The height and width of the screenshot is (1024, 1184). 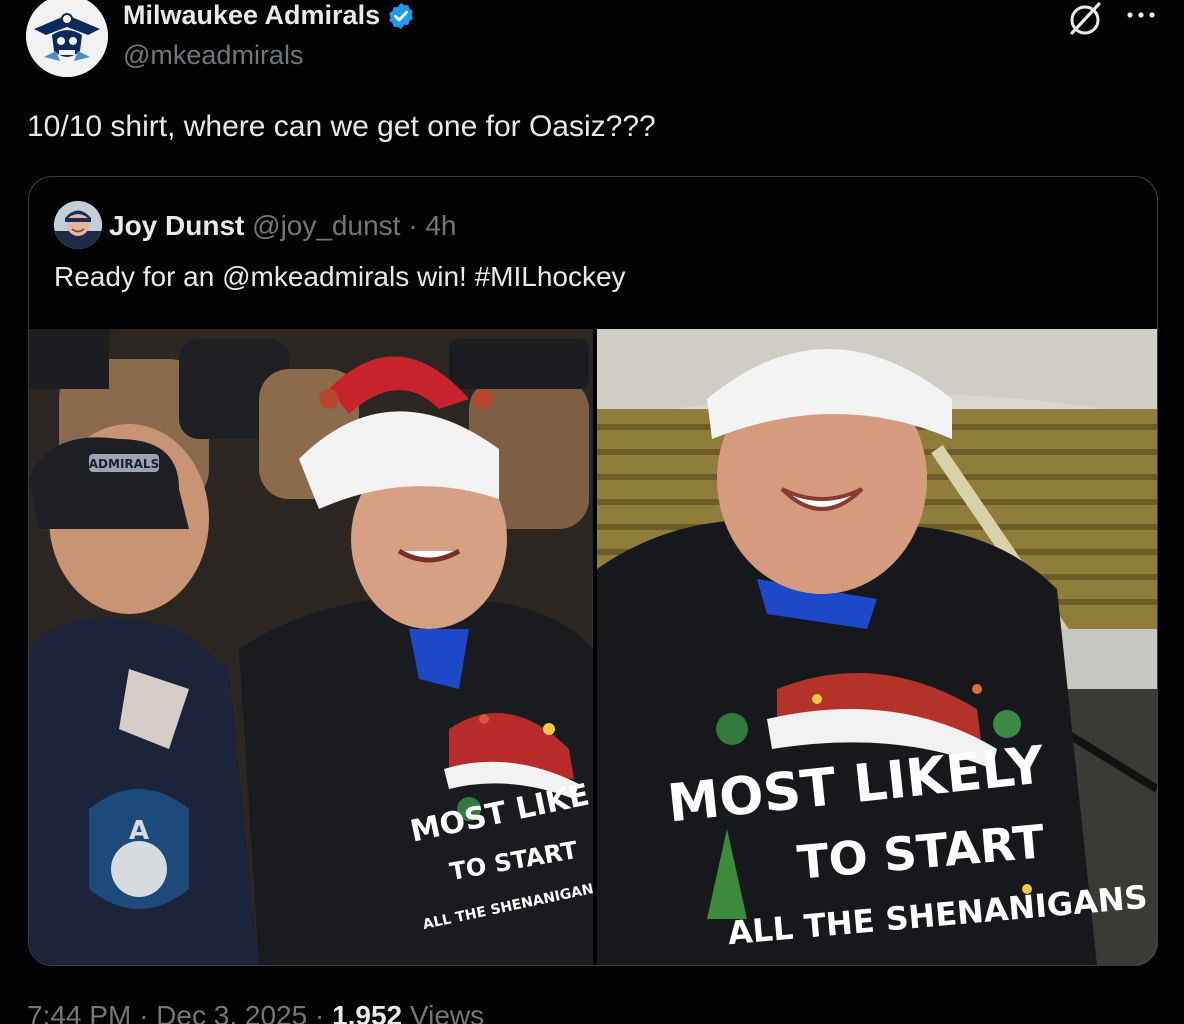 I want to click on views-label: Views, so click(x=447, y=1012).